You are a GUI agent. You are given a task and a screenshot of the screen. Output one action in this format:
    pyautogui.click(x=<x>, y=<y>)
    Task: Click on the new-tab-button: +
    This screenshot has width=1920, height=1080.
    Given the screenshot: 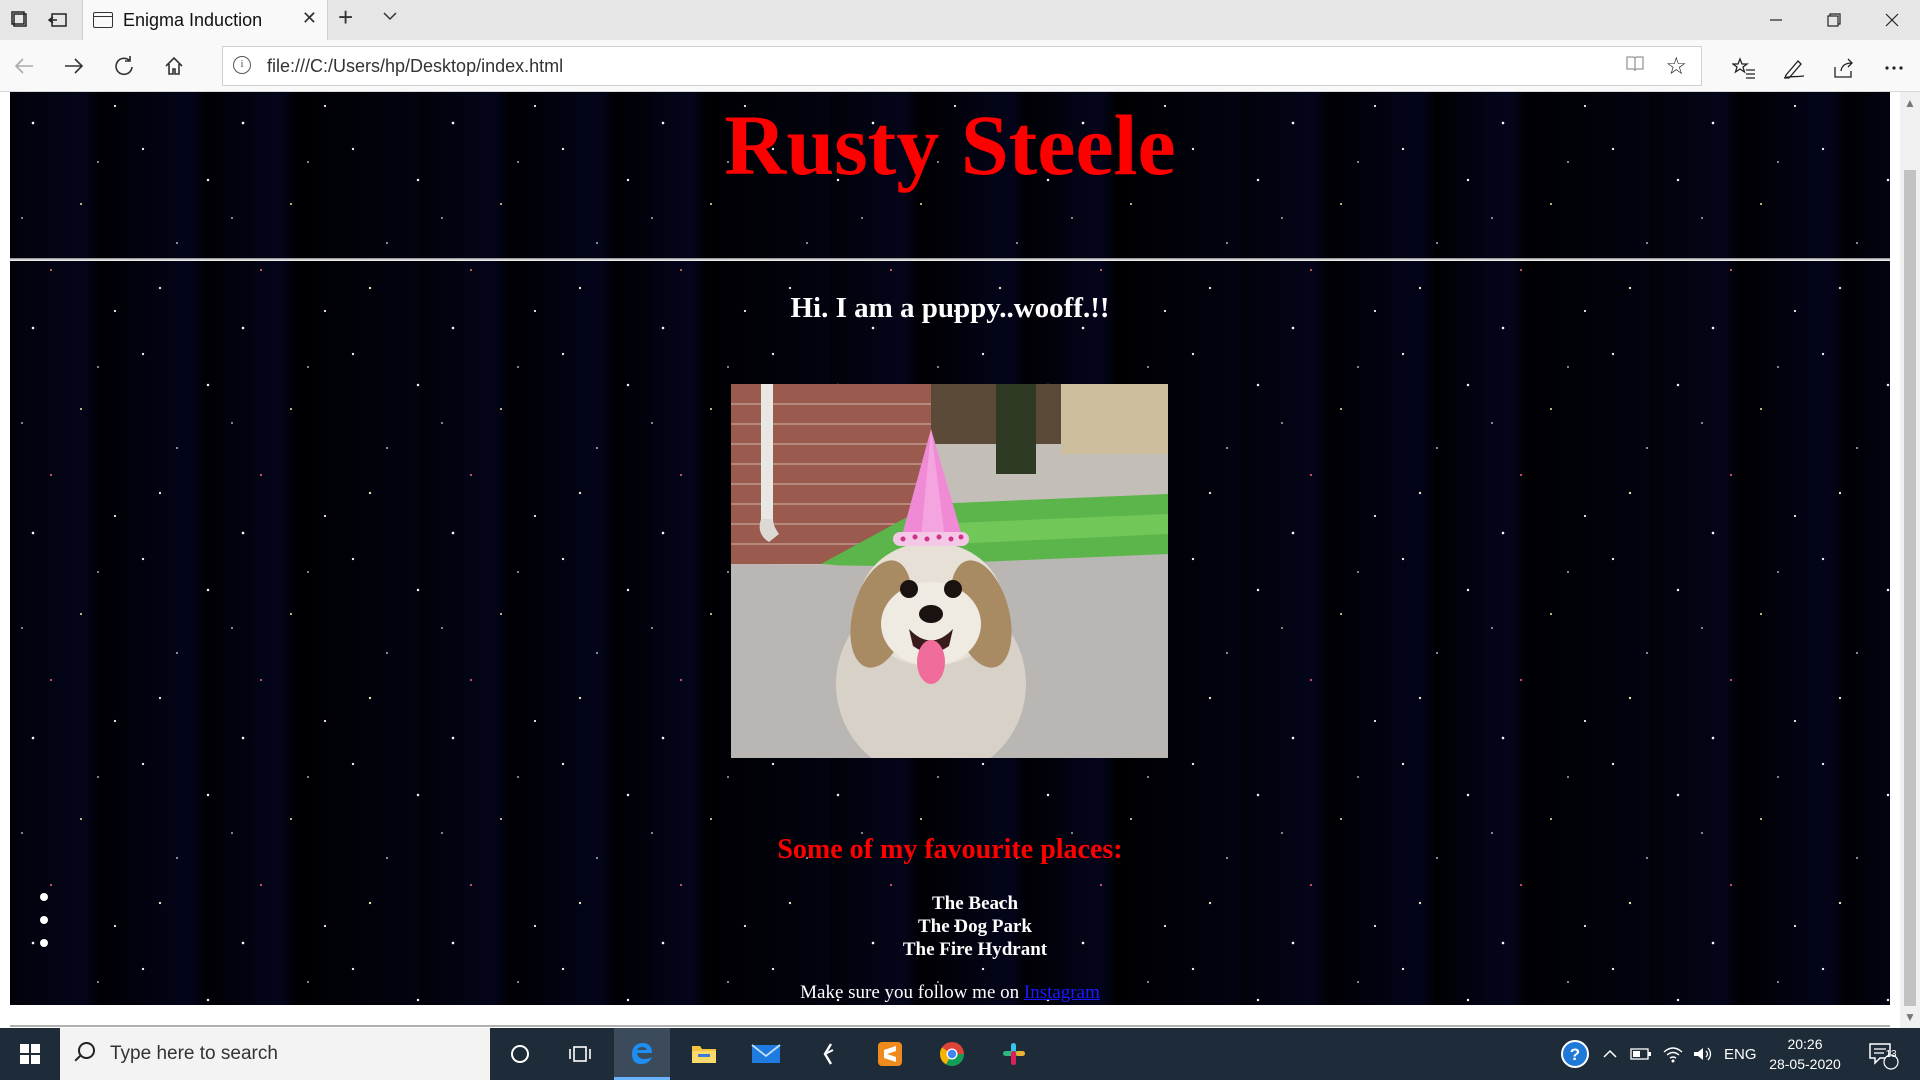 What is the action you would take?
    pyautogui.click(x=345, y=17)
    